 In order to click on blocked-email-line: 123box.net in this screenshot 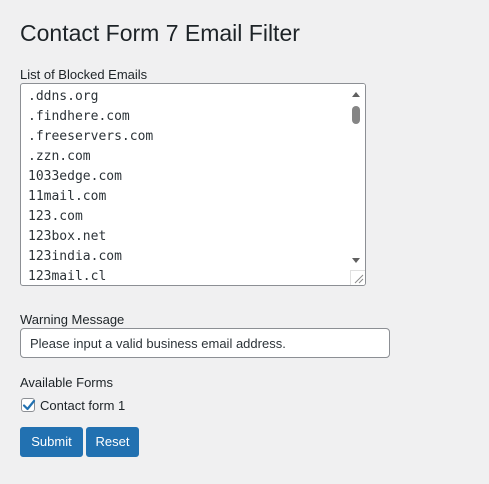, I will do `click(67, 236)`.